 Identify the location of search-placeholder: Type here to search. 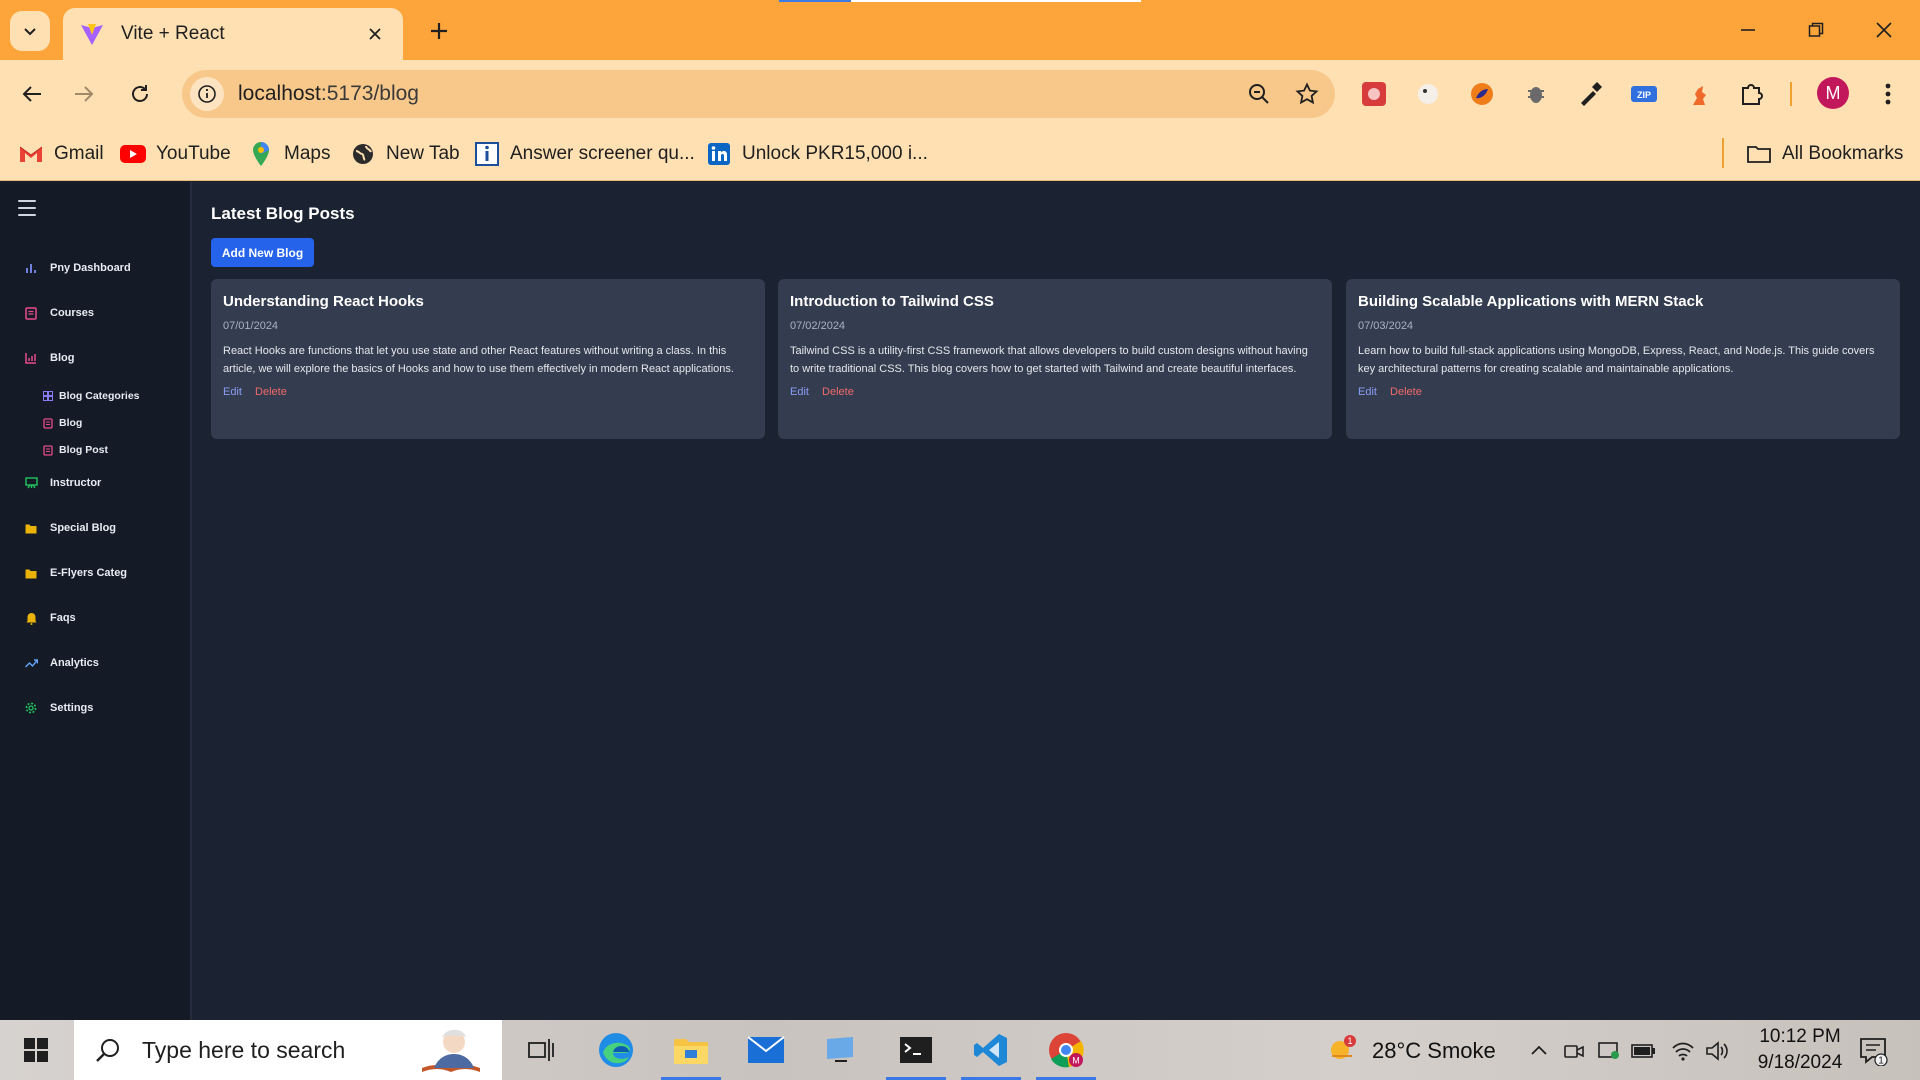
(244, 1049).